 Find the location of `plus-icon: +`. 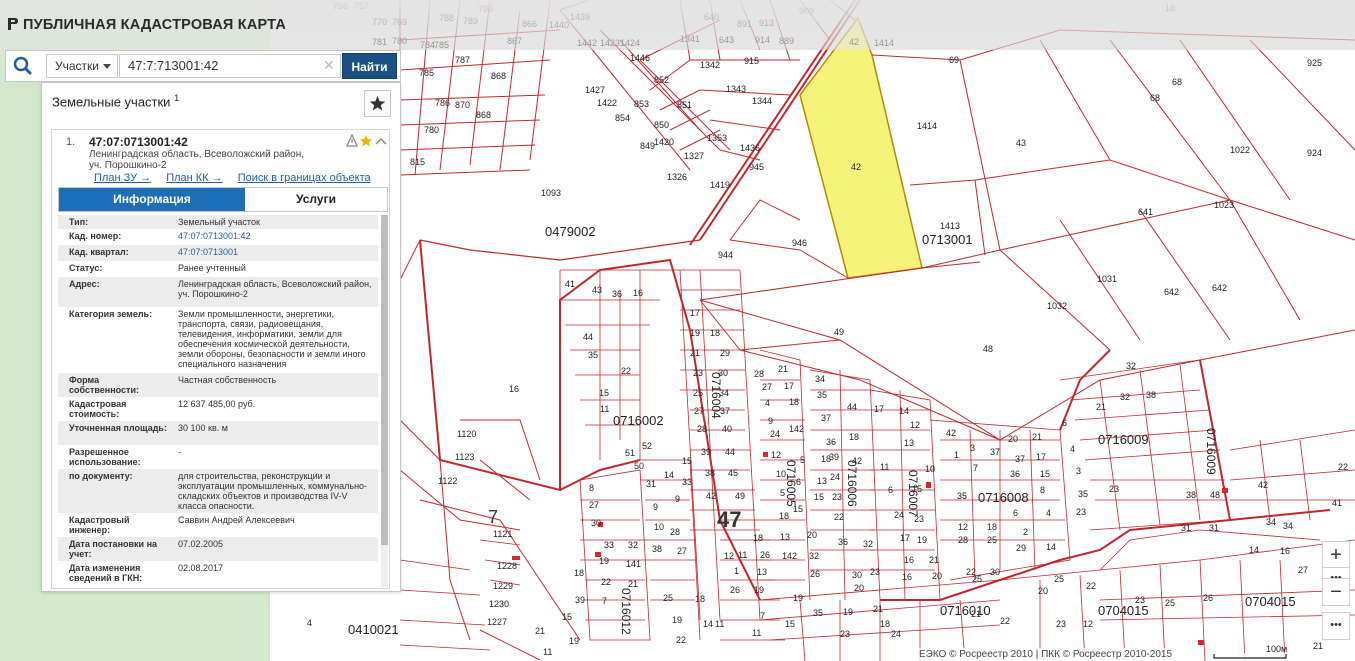

plus-icon: + is located at coordinates (1336, 555).